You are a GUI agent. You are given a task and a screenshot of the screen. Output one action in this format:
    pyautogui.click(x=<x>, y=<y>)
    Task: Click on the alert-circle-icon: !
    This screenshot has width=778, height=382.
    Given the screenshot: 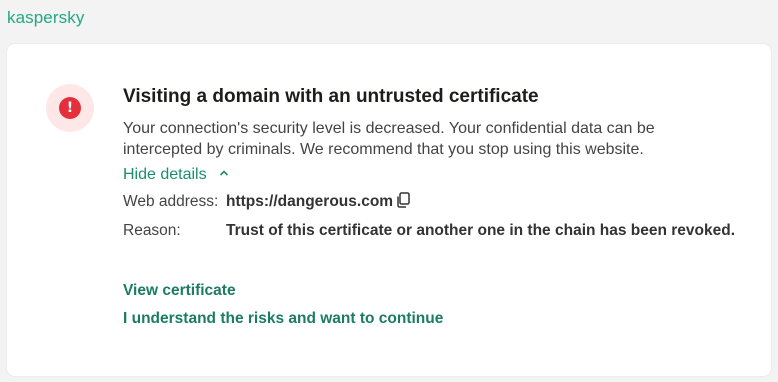 What is the action you would take?
    pyautogui.click(x=70, y=108)
    